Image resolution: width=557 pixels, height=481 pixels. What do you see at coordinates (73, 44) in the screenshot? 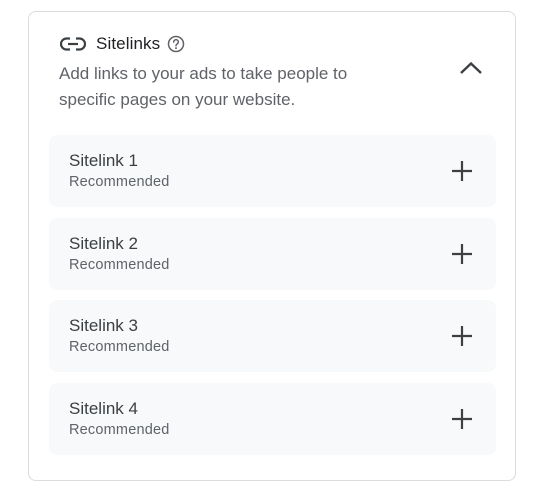
I see `link-icon` at bounding box center [73, 44].